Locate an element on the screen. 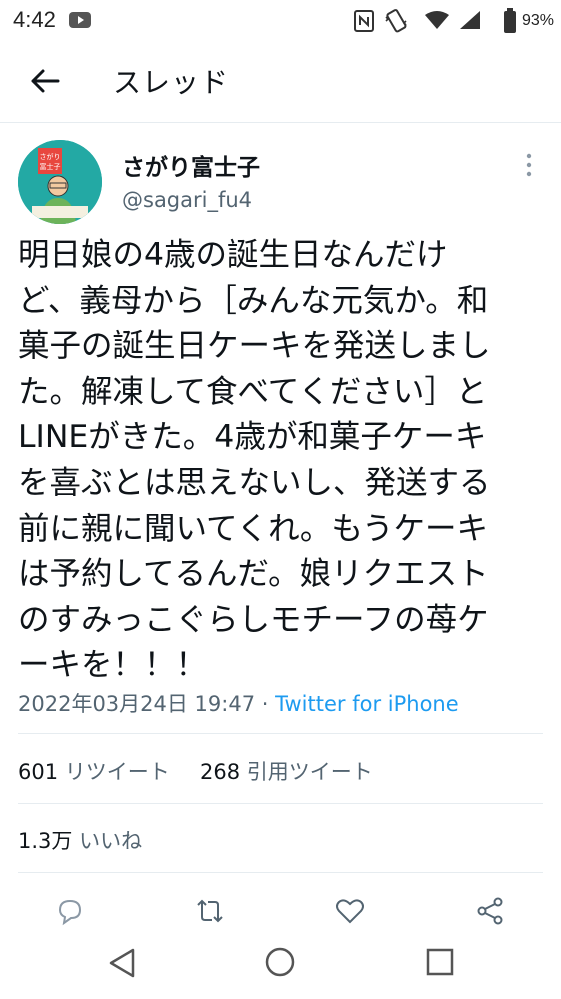  battery-icon is located at coordinates (510, 23).